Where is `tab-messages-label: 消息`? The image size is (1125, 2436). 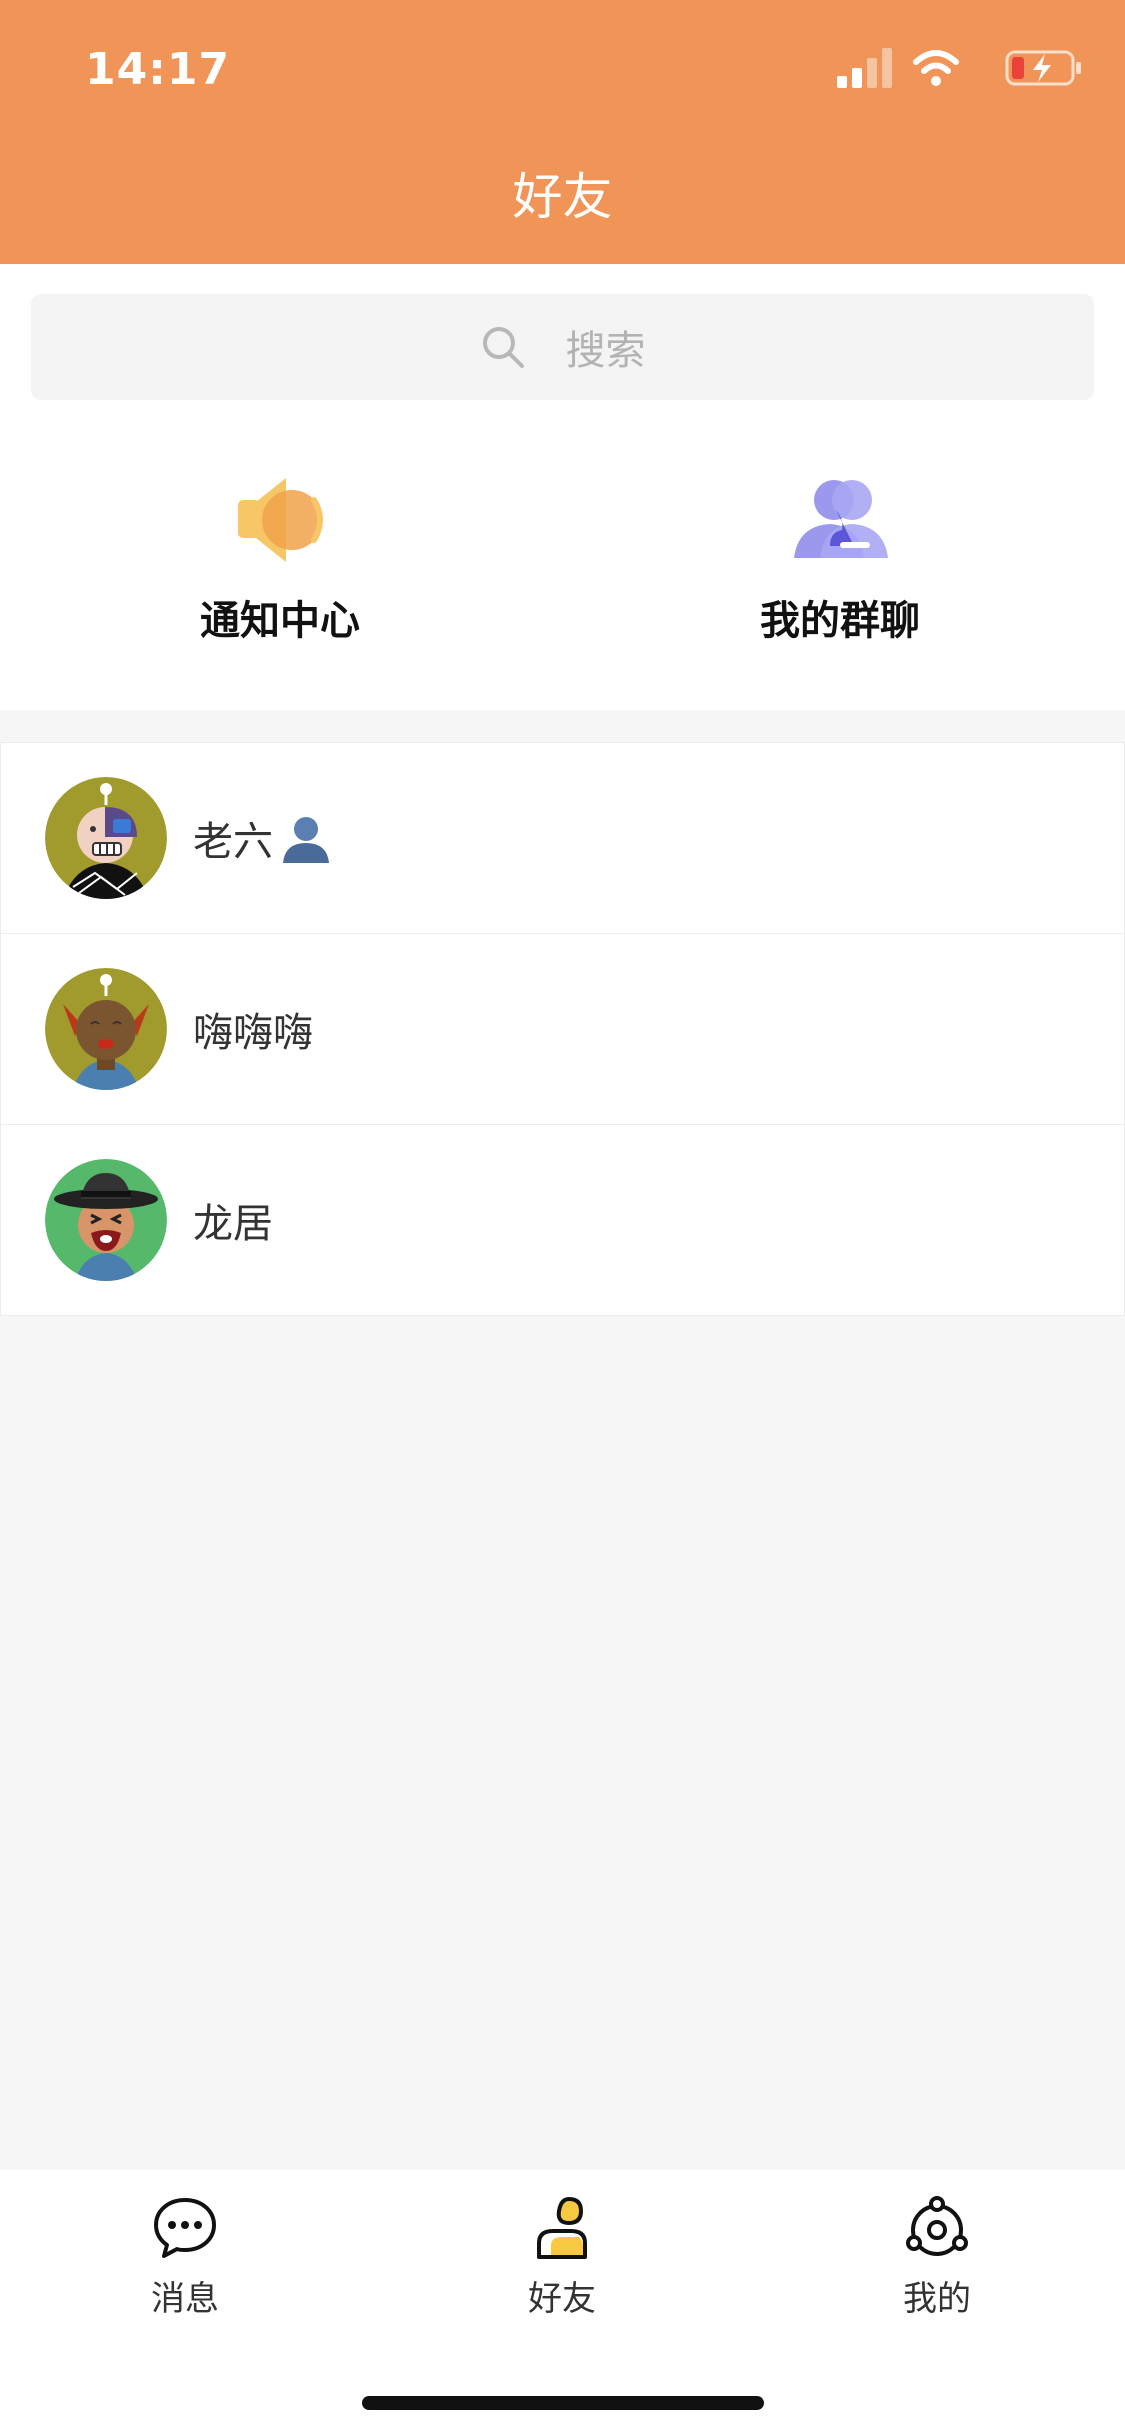
tab-messages-label: 消息 is located at coordinates (185, 2299).